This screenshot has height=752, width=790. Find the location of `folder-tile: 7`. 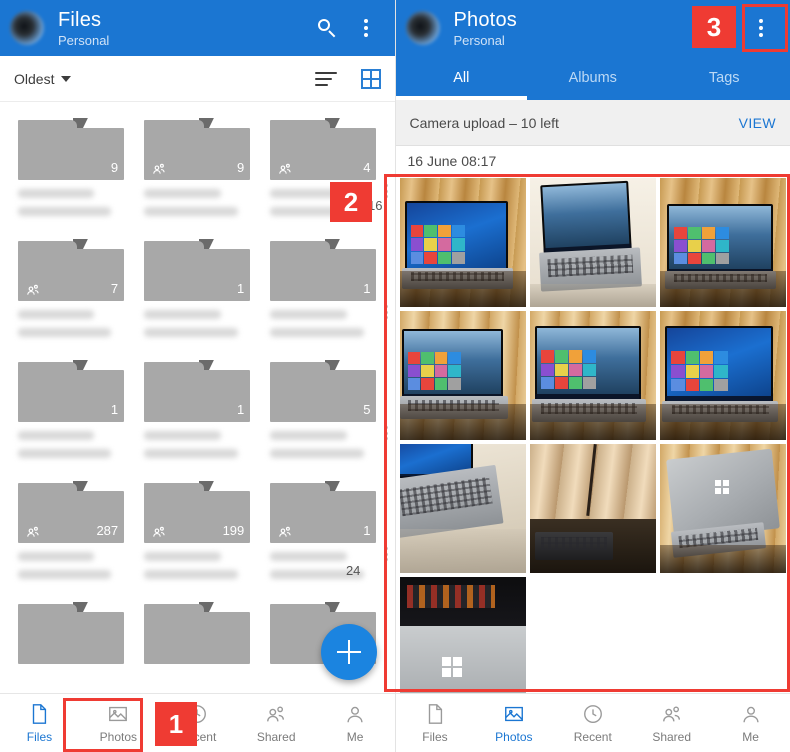

folder-tile: 7 is located at coordinates (71, 293).